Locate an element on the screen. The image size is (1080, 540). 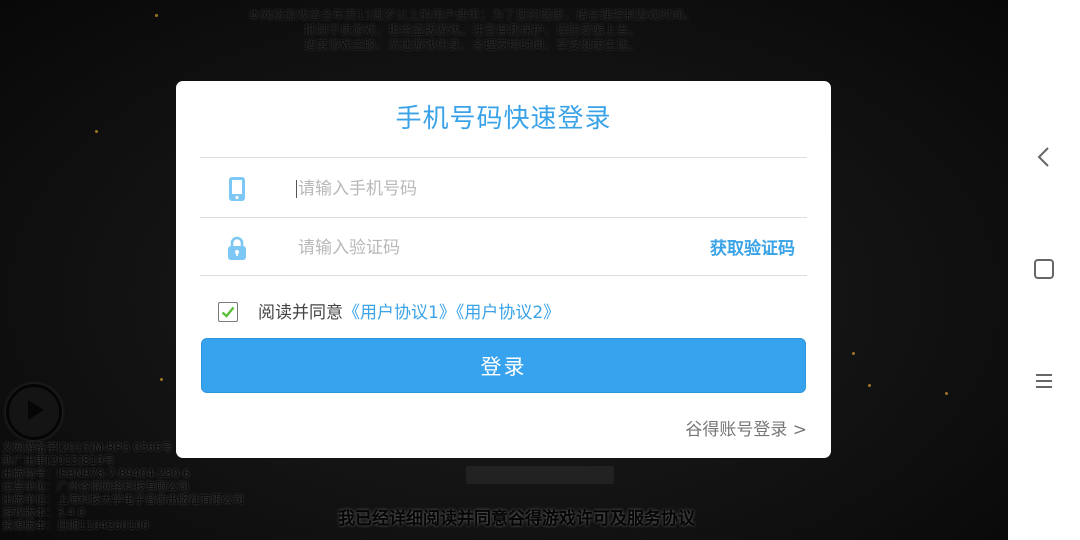
health-notice-line: 抵制不良游戏，拒绝盗版游戏。注意自我保护，谨防受骗上当。 is located at coordinates (471, 30).